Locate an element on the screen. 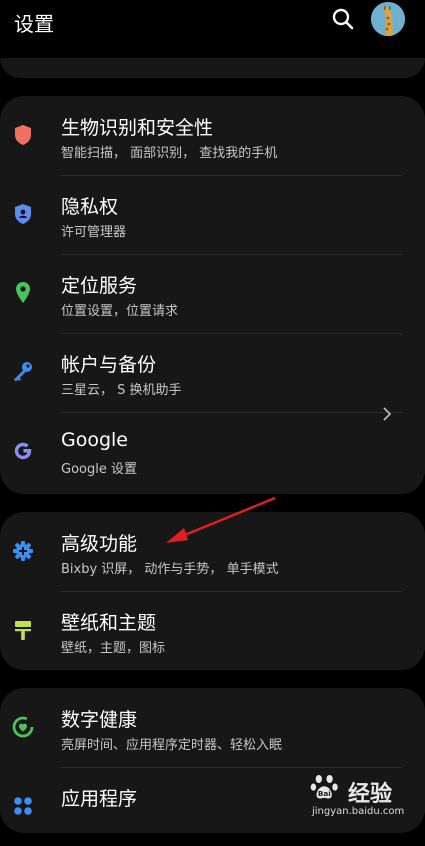  settings-group-previous is located at coordinates (212, 68).